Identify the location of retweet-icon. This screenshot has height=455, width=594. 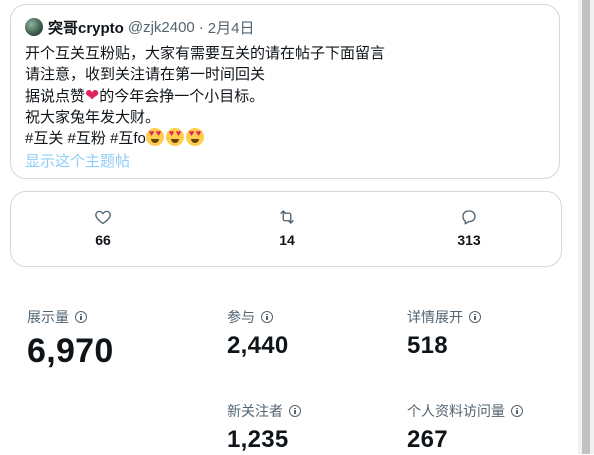
(287, 217).